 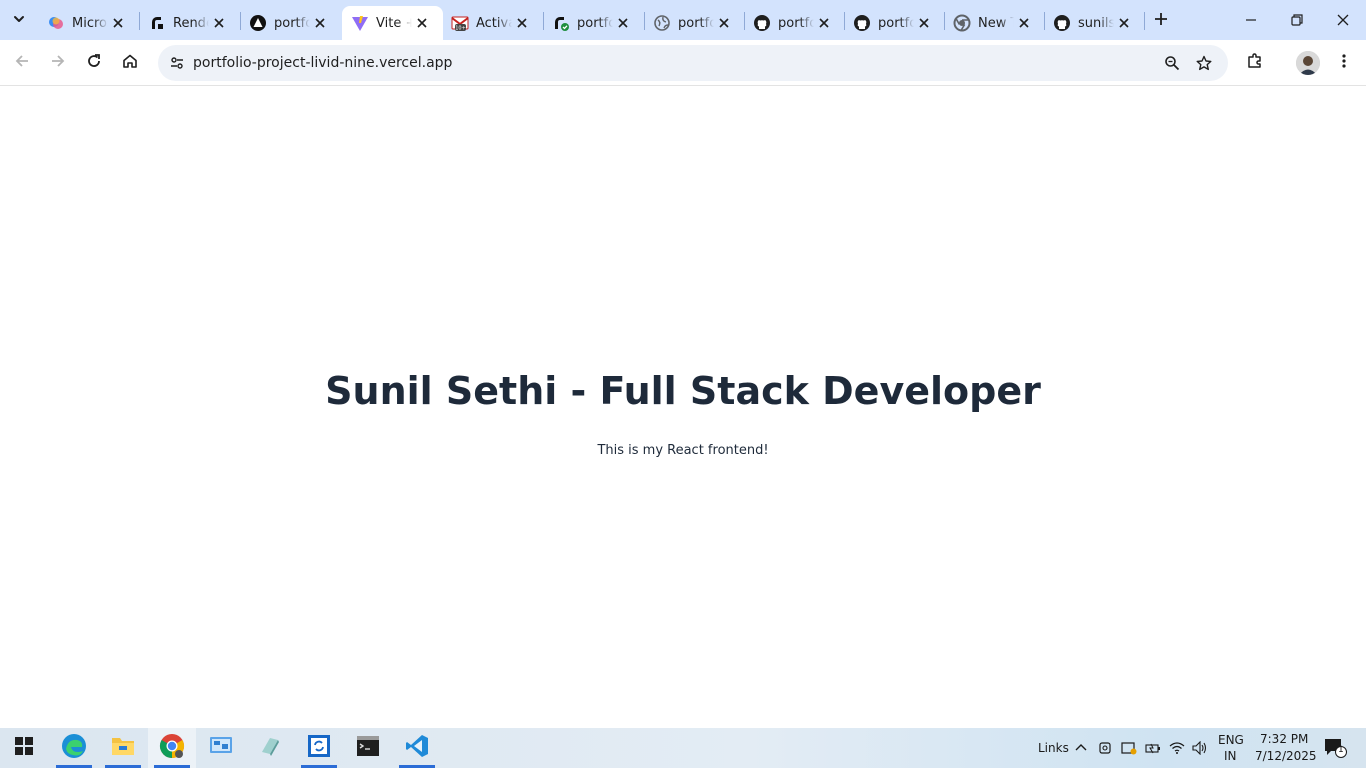 I want to click on terminal-icon, so click(x=368, y=748).